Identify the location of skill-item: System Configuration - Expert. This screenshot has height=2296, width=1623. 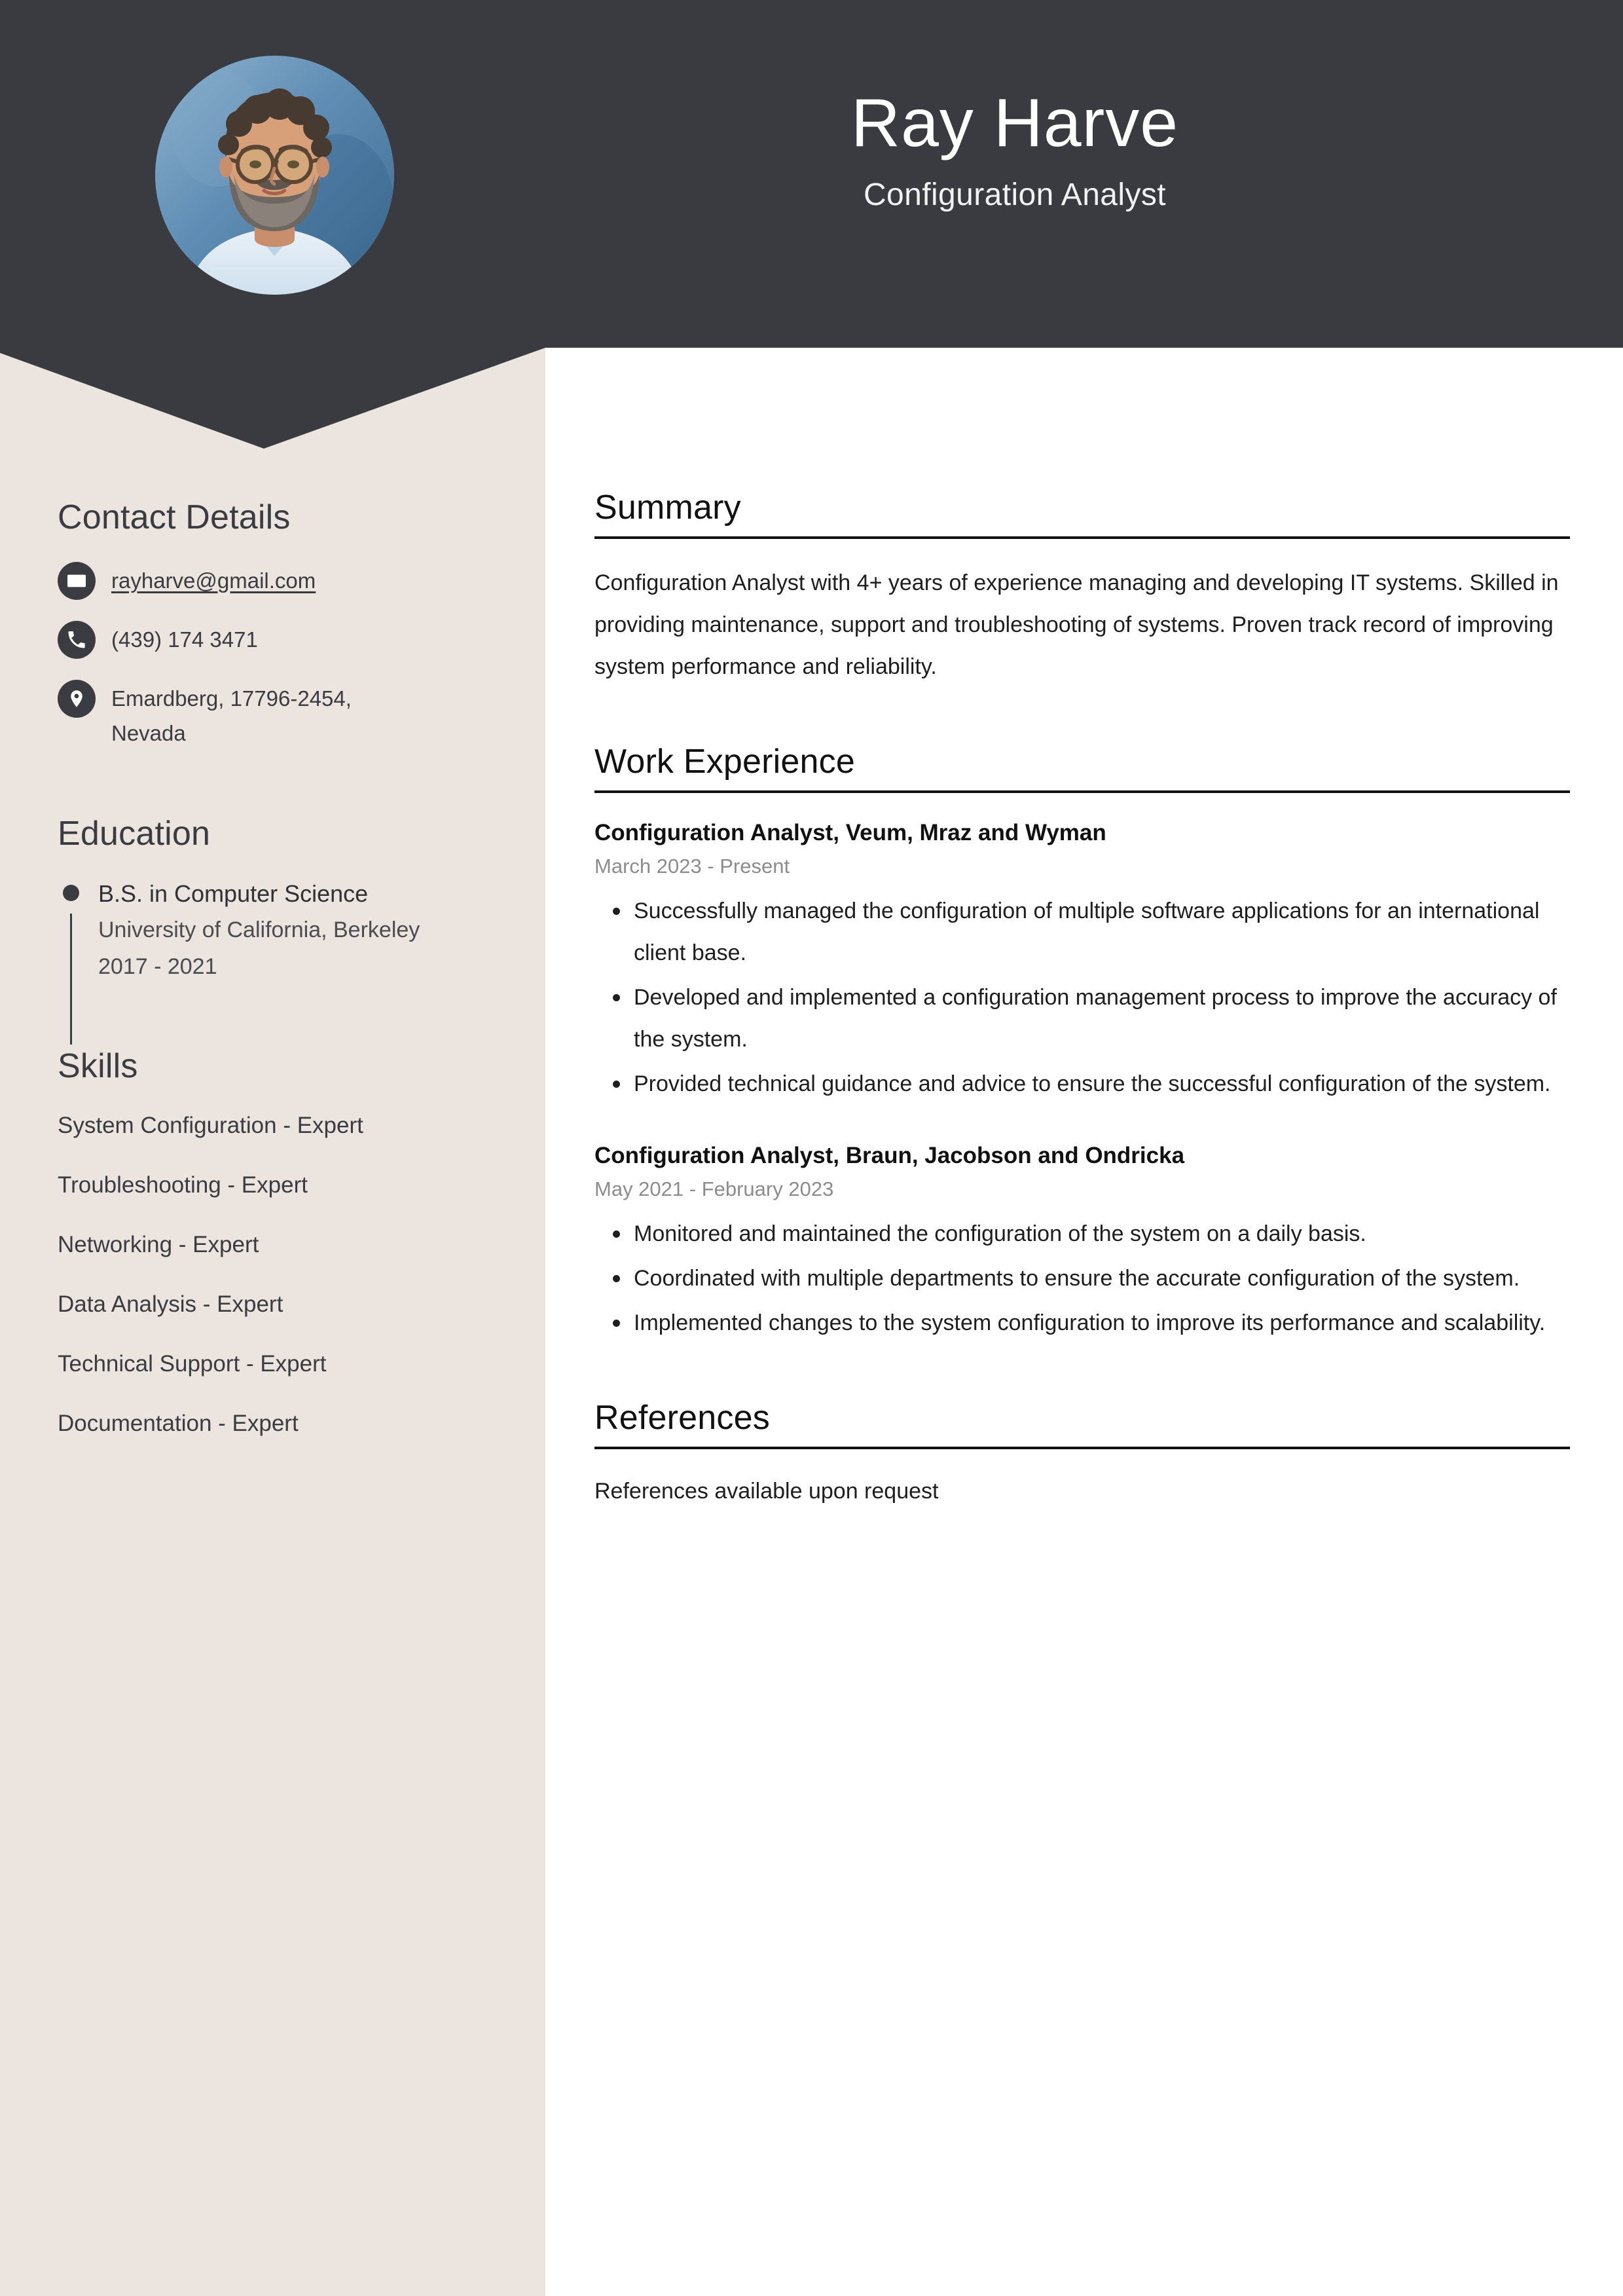
(210, 1126).